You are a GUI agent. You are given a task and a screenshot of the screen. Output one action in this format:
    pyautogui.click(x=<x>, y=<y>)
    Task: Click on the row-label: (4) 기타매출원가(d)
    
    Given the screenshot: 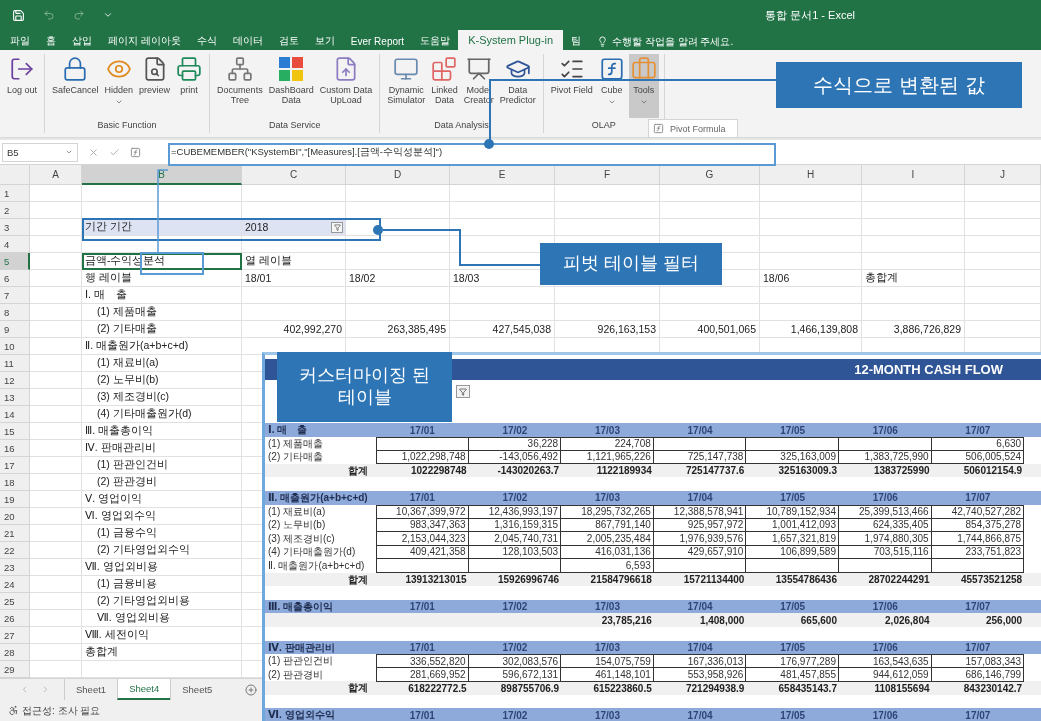 What is the action you would take?
    pyautogui.click(x=312, y=552)
    